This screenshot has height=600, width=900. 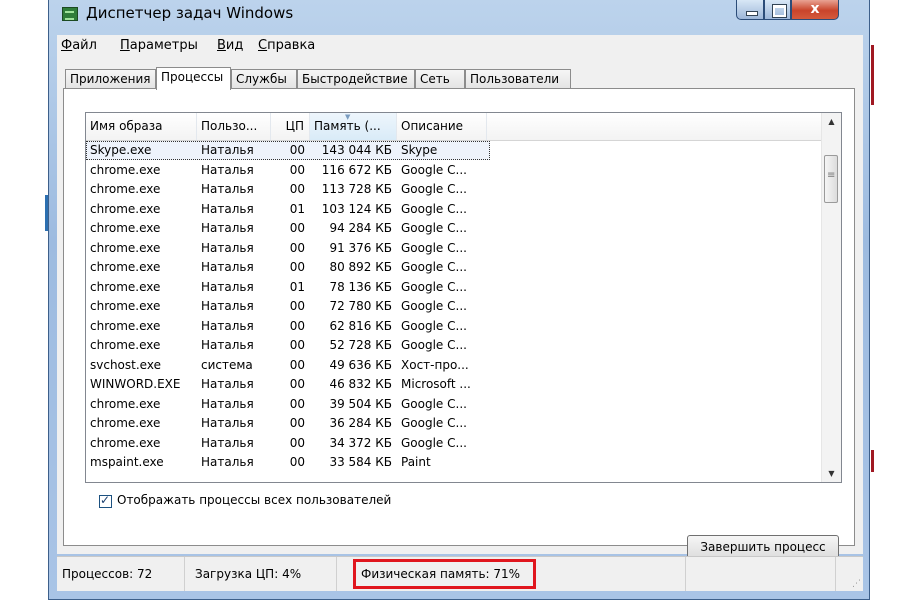 What do you see at coordinates (831, 297) in the screenshot?
I see `vertical-scrollbar: ▲ ▼` at bounding box center [831, 297].